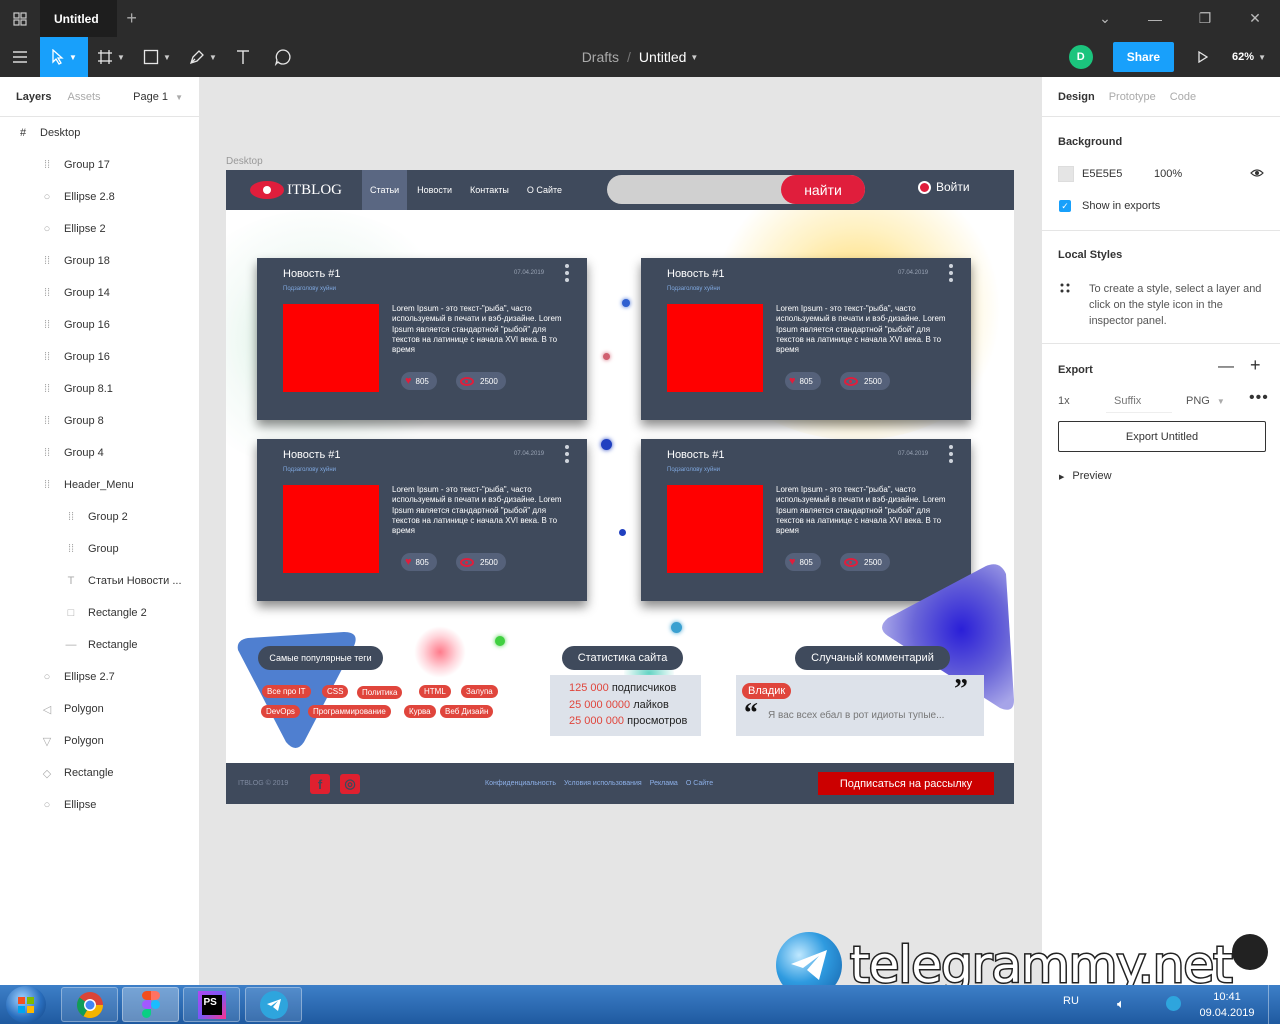 This screenshot has height=1024, width=1280. Describe the element at coordinates (111, 57) in the screenshot. I see `frame-tool: ▼` at that location.